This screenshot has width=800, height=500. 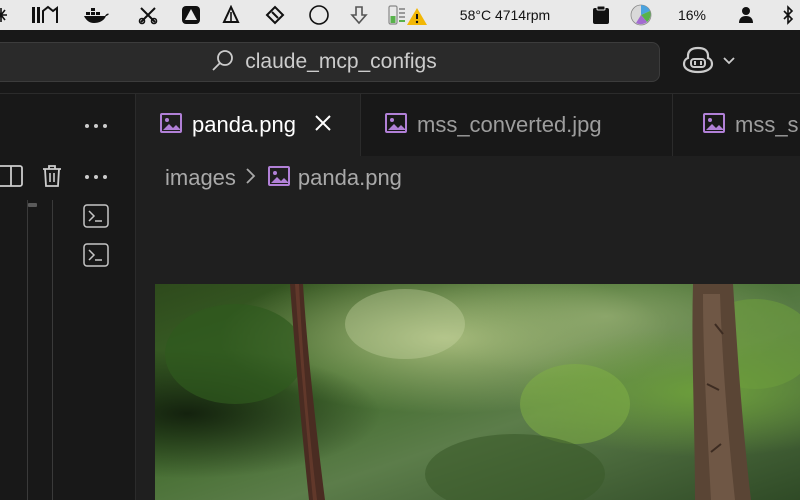 I want to click on breadcrumb: images panda.png, so click(x=283, y=178).